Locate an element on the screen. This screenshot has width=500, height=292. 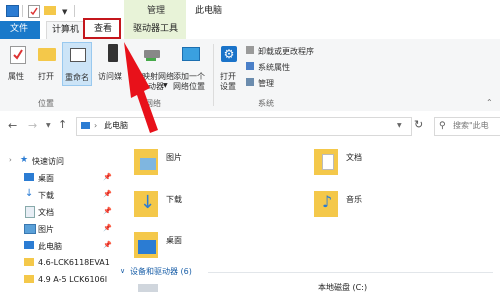
tab-drive-tools-label: 驱动器工具 is located at coordinates (156, 29).